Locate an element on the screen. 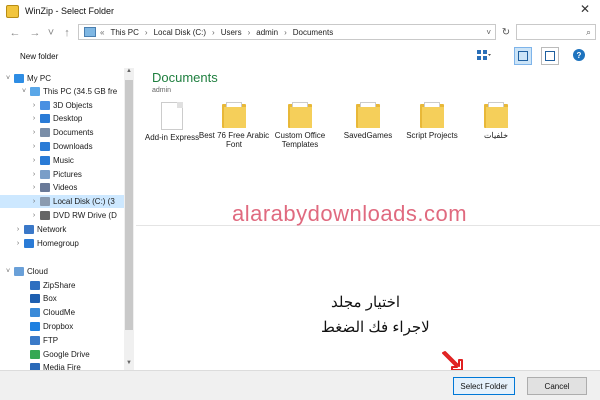 This screenshot has height=400, width=600. new-folder-button: New folder is located at coordinates (39, 56).